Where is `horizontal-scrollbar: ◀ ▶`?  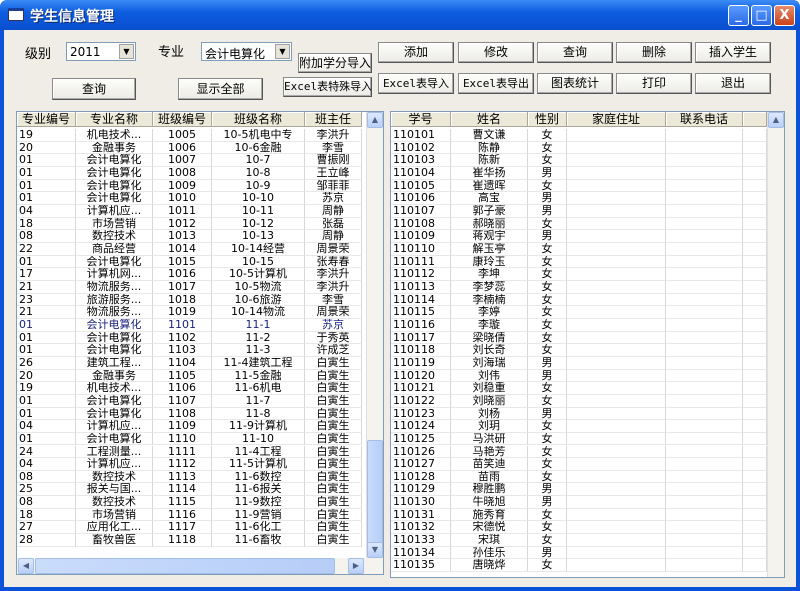 horizontal-scrollbar: ◀ ▶ is located at coordinates (200, 566).